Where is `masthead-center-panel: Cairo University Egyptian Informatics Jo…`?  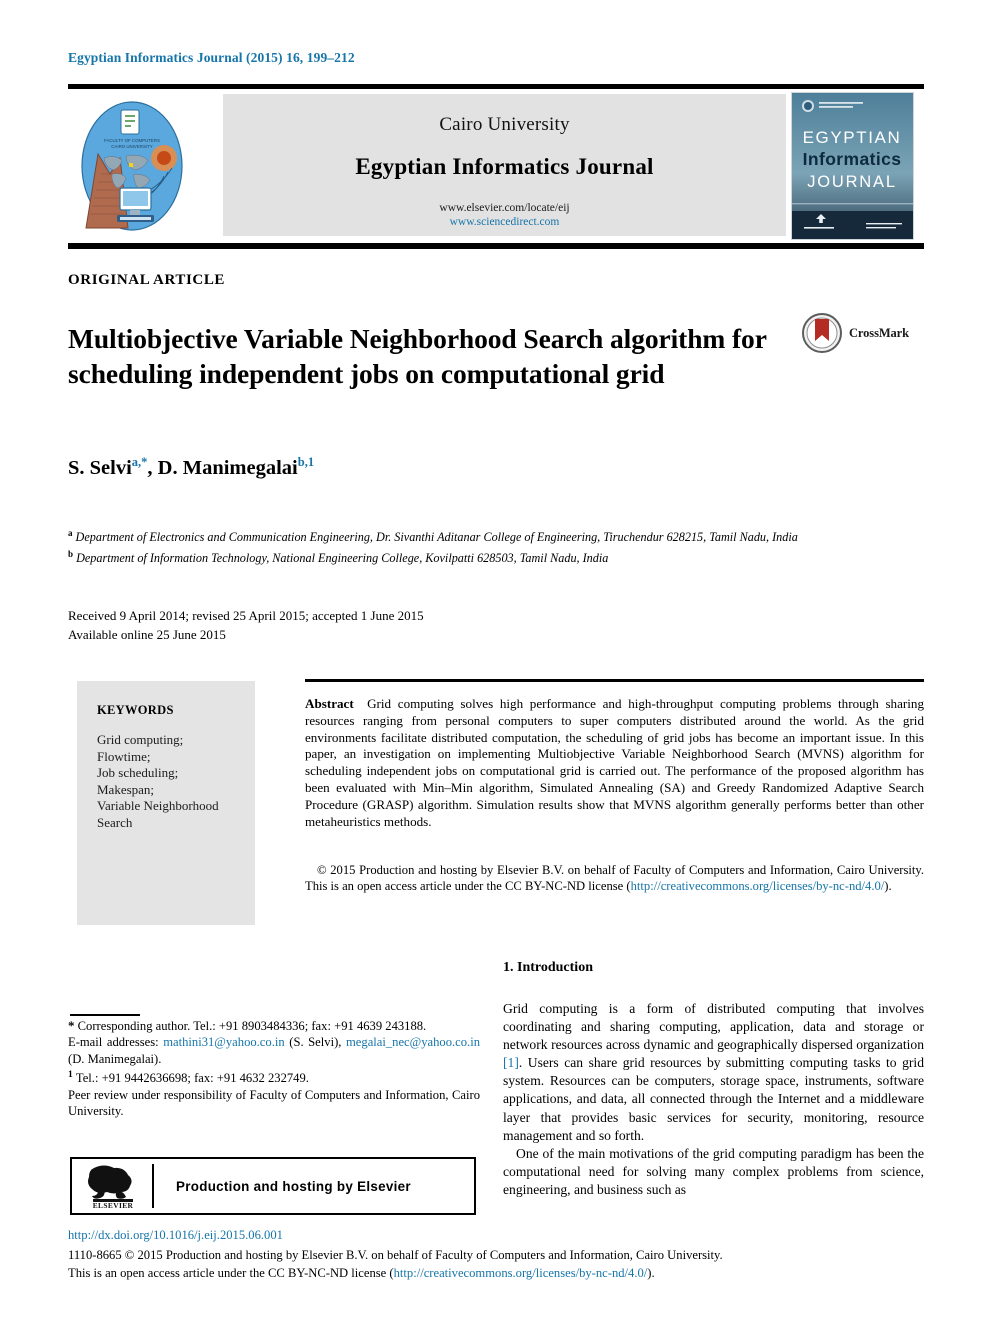 masthead-center-panel: Cairo University Egyptian Informatics Jo… is located at coordinates (504, 165).